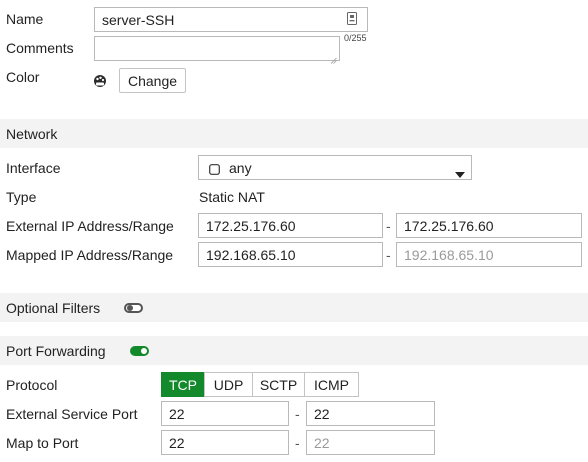 This screenshot has height=462, width=588. Describe the element at coordinates (322, 413) in the screenshot. I see `external-port-end-value: 22` at that location.